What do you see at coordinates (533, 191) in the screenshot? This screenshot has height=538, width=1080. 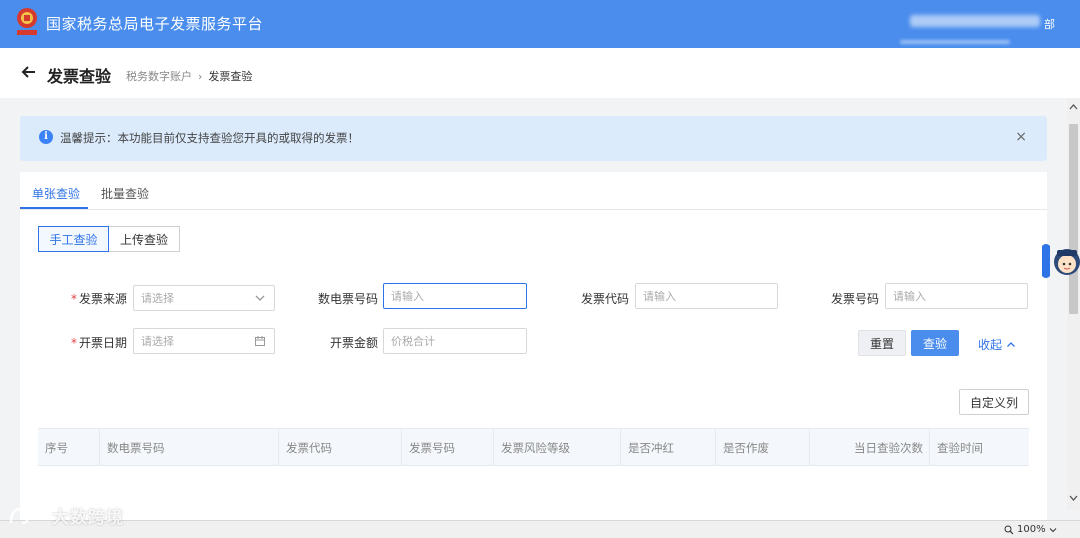 I see `tabs: 单张查验 批量查验` at bounding box center [533, 191].